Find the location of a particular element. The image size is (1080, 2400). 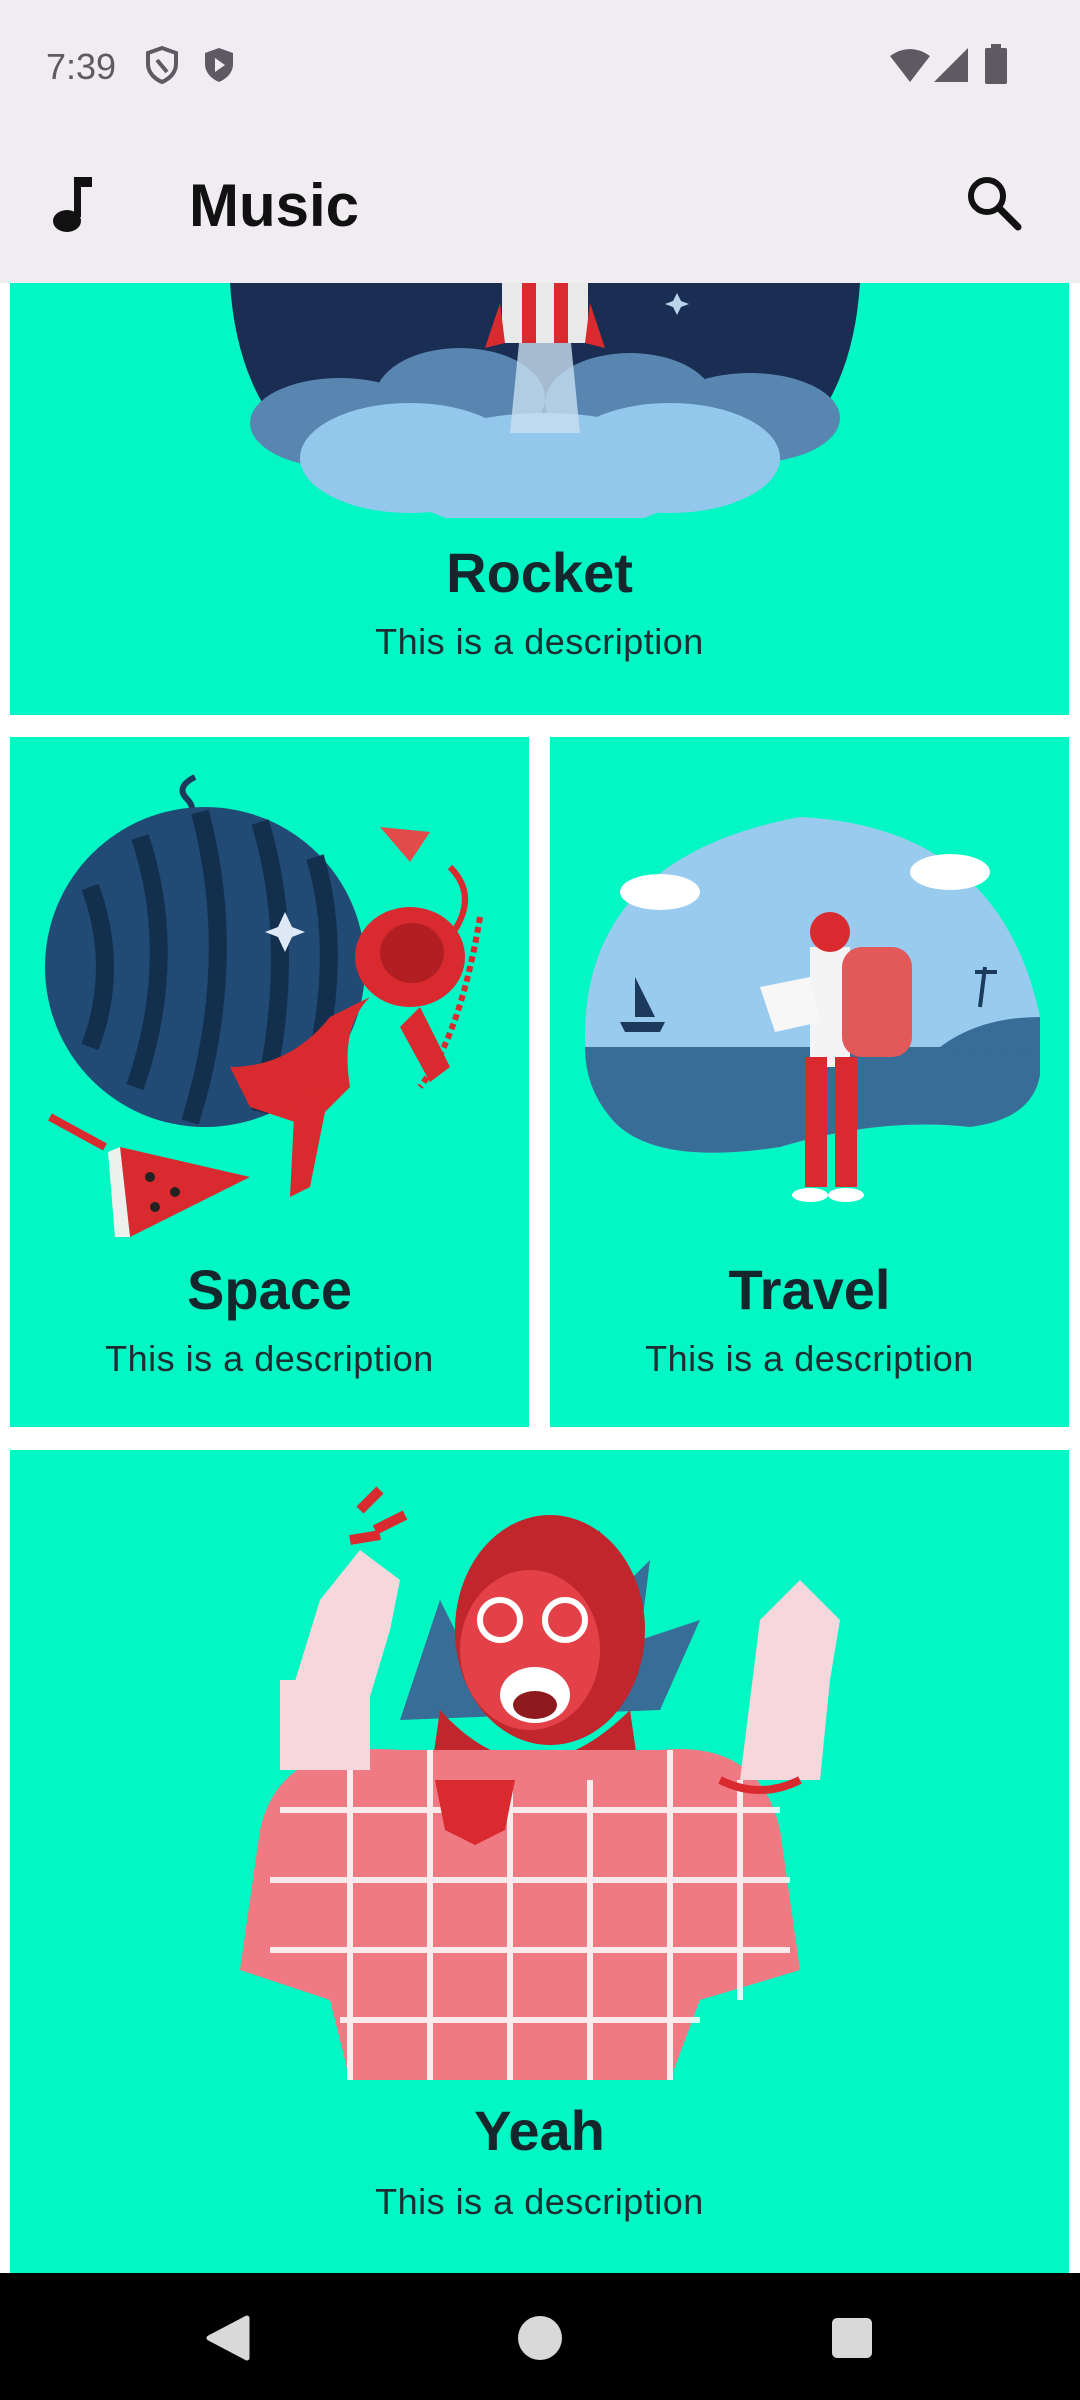

battery-icon is located at coordinates (996, 64).